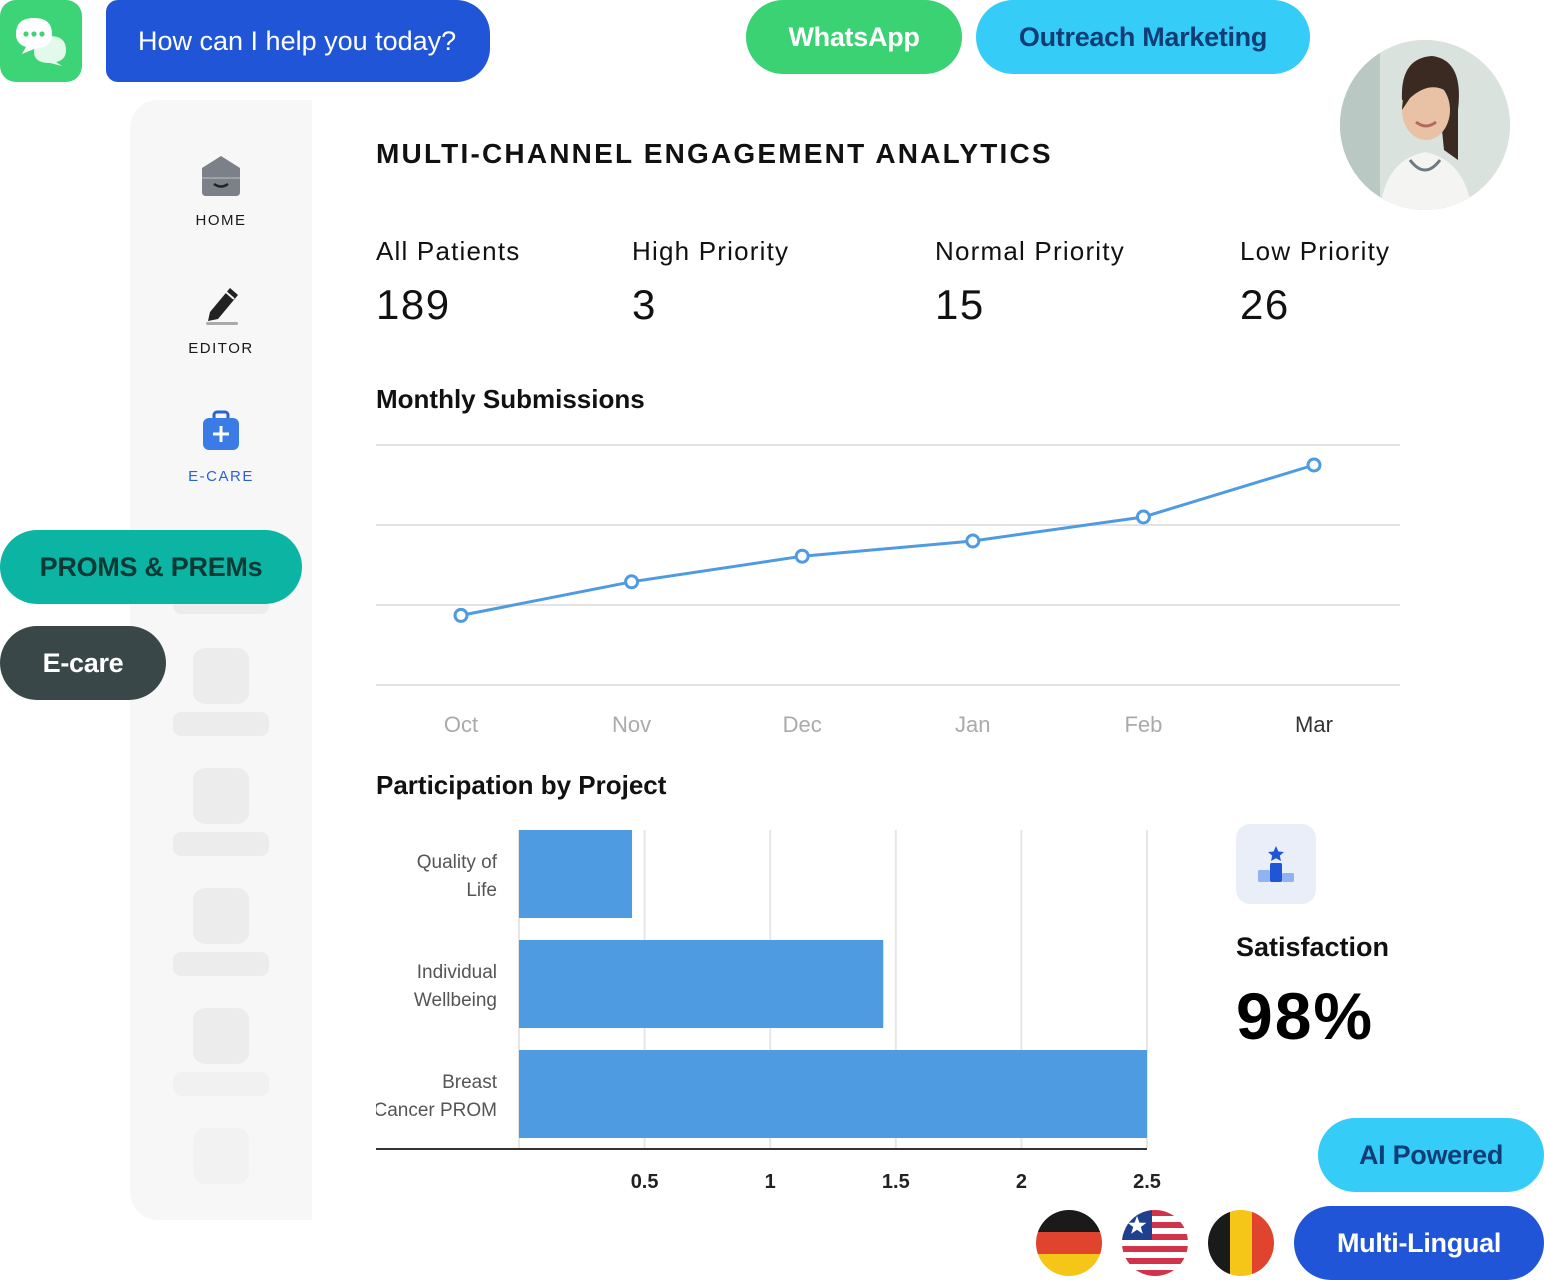 The width and height of the screenshot is (1544, 1280). I want to click on x-tick-label: Nov, so click(631, 724).